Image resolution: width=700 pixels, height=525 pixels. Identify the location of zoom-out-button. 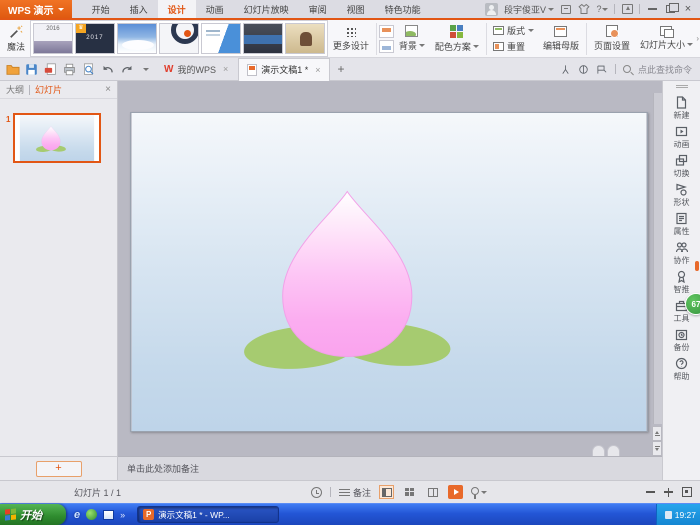
(650, 492).